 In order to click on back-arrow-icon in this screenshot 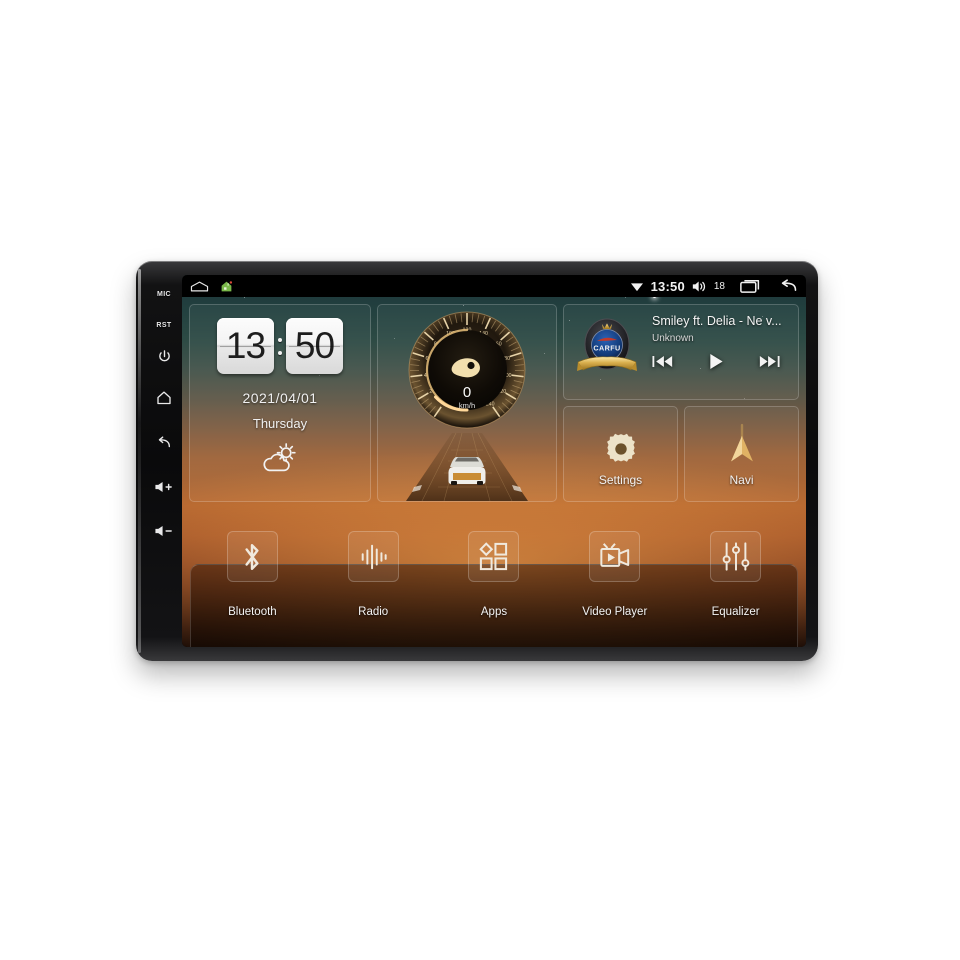, I will do `click(164, 442)`.